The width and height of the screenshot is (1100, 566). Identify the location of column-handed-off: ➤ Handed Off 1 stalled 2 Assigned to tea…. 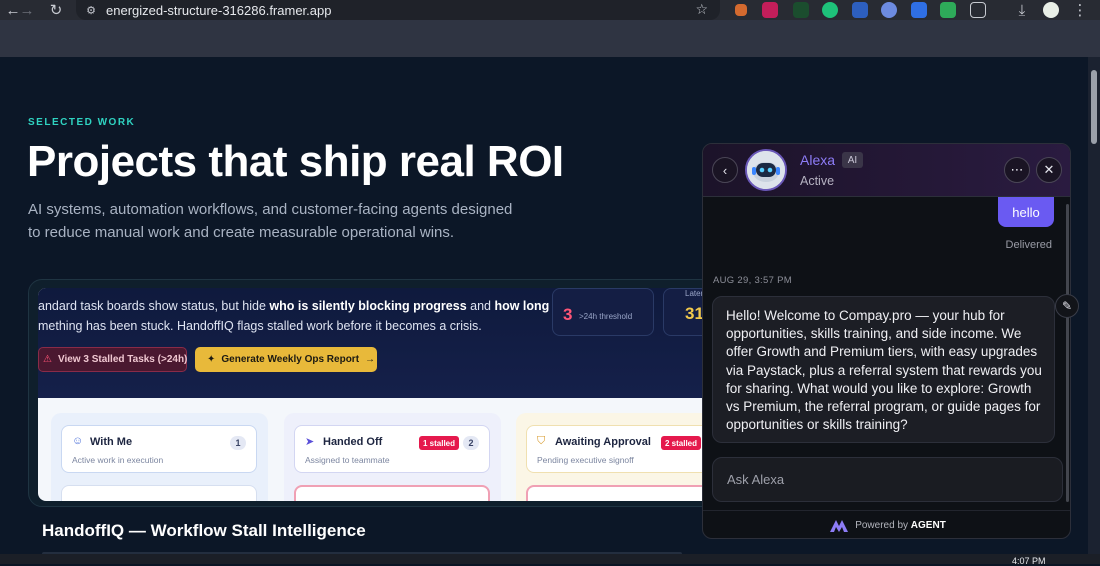
(392, 457).